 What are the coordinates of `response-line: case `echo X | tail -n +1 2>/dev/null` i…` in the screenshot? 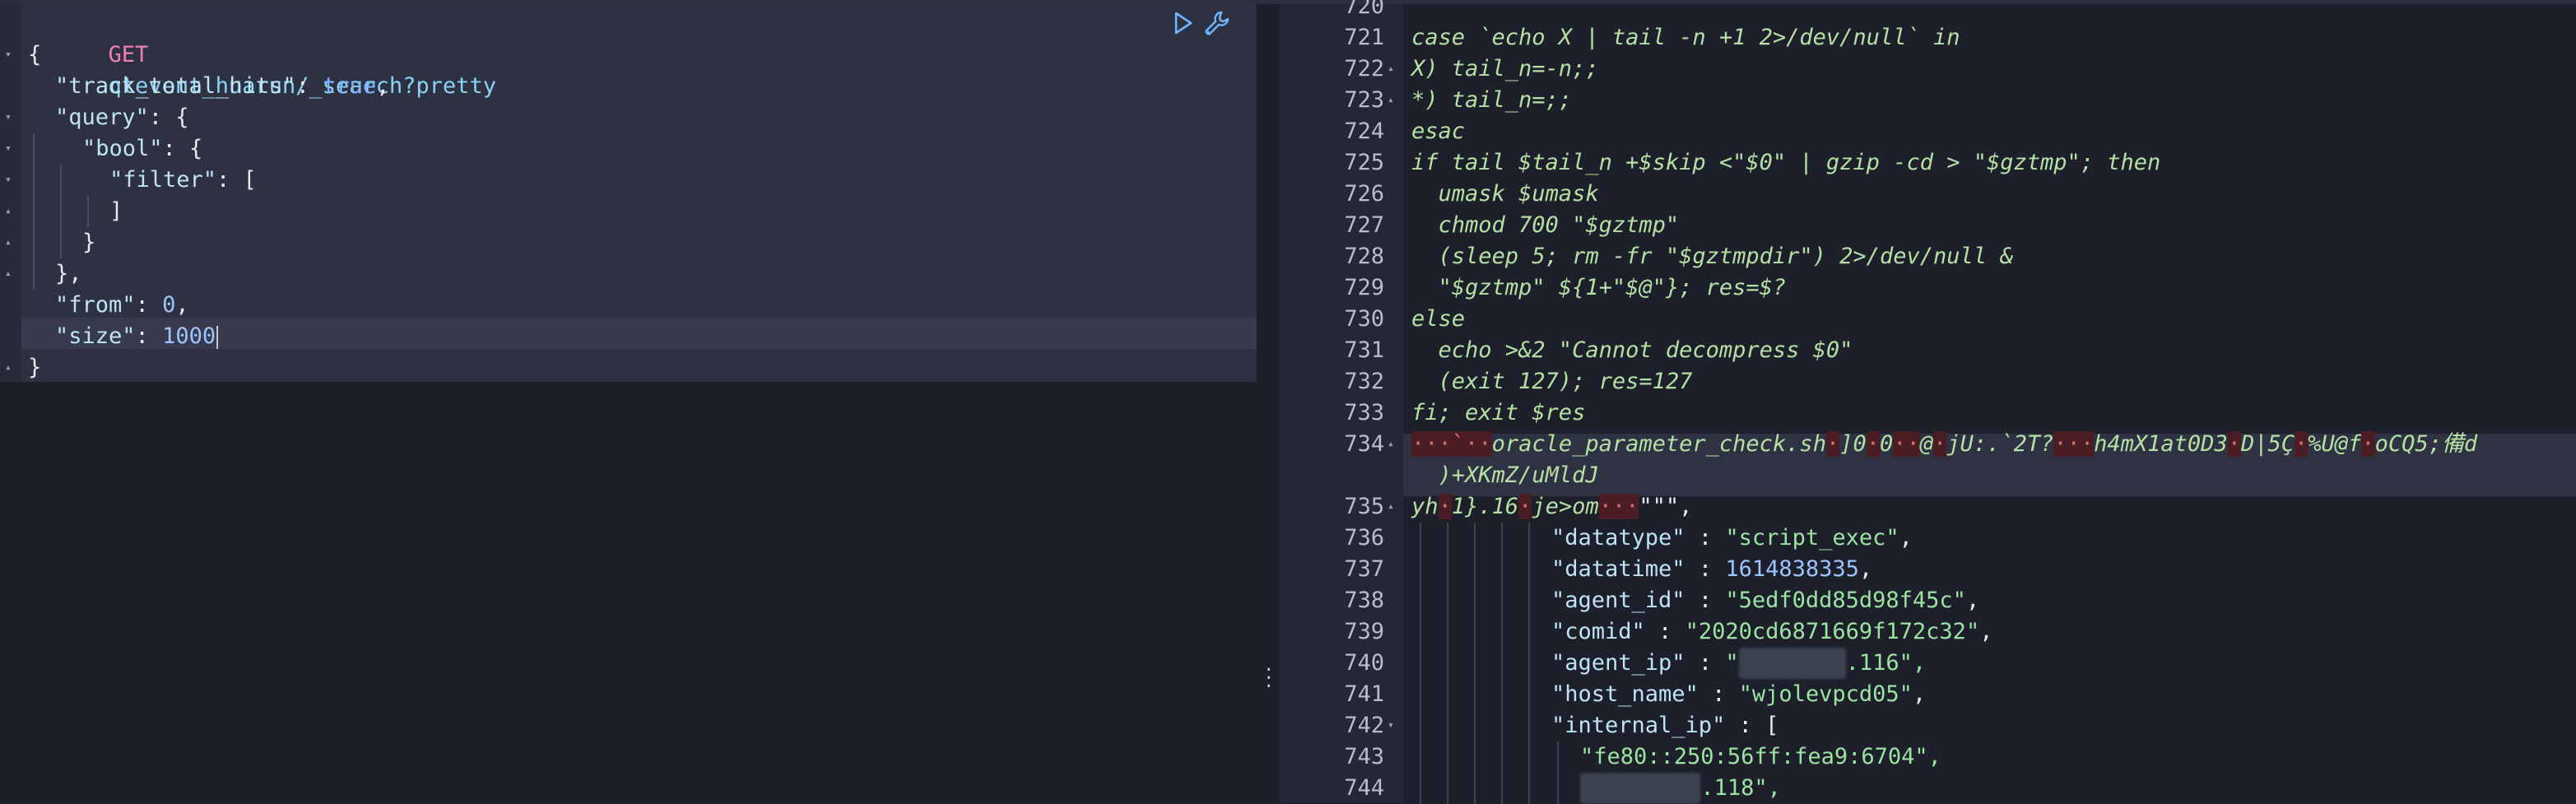 It's located at (1685, 37).